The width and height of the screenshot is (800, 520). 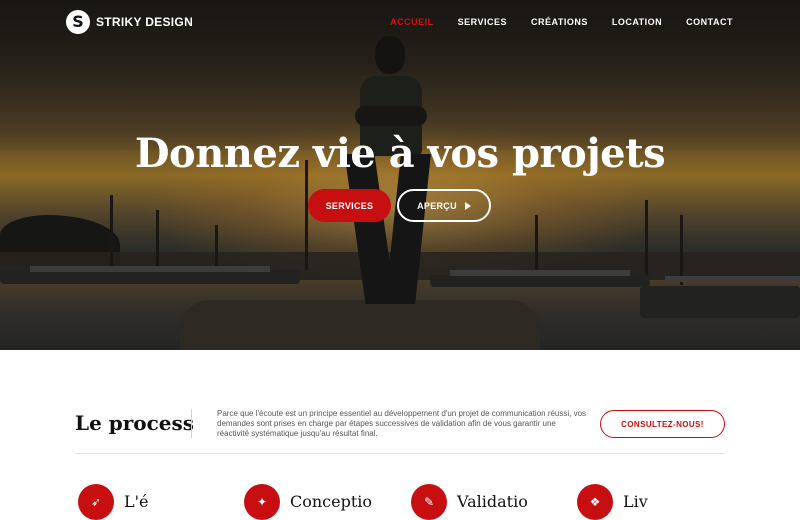 What do you see at coordinates (595, 502) in the screenshot?
I see `gift-icon: ❖` at bounding box center [595, 502].